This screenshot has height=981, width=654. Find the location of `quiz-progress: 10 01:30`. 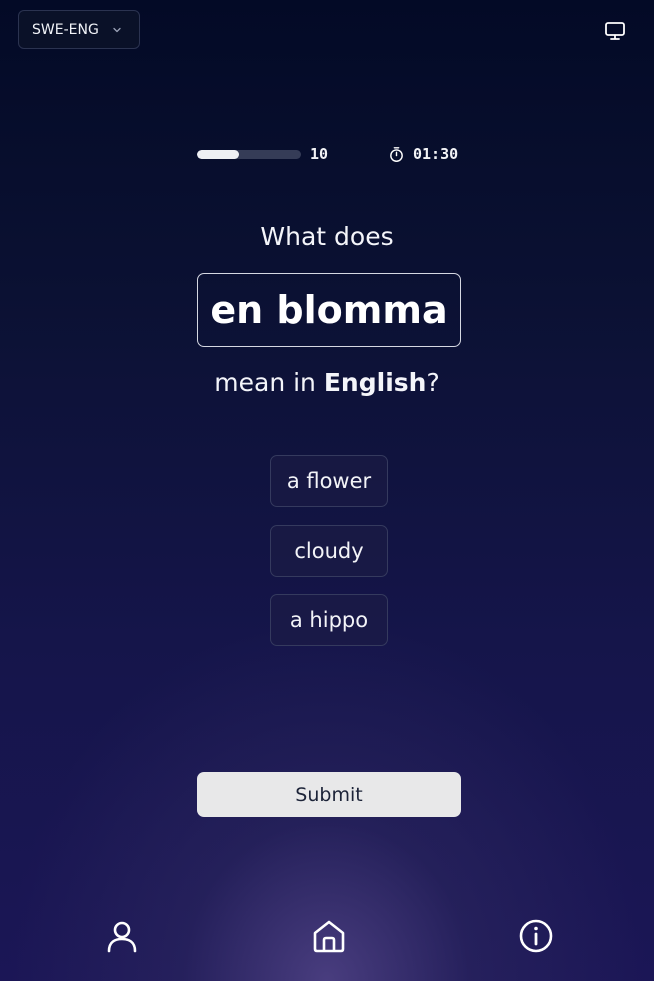

quiz-progress: 10 01:30 is located at coordinates (329, 154).